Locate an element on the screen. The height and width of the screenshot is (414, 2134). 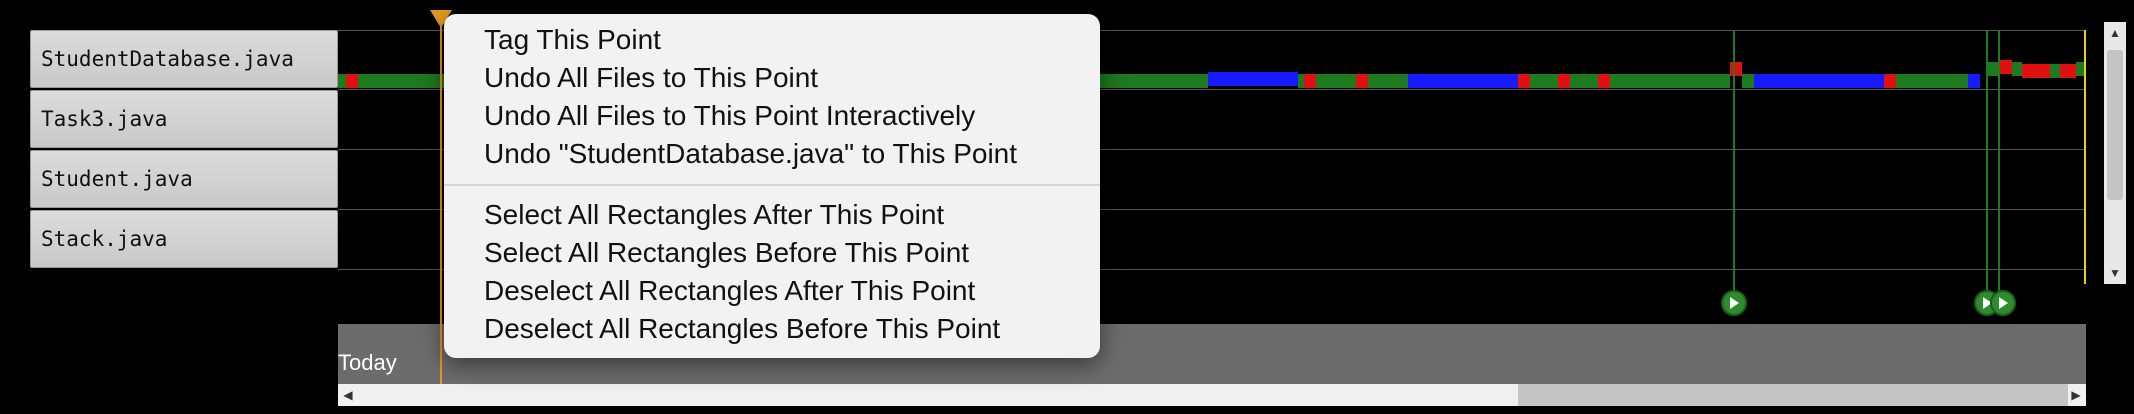
menu-item-undo-all-files: Undo All Files to This Point is located at coordinates (651, 78).